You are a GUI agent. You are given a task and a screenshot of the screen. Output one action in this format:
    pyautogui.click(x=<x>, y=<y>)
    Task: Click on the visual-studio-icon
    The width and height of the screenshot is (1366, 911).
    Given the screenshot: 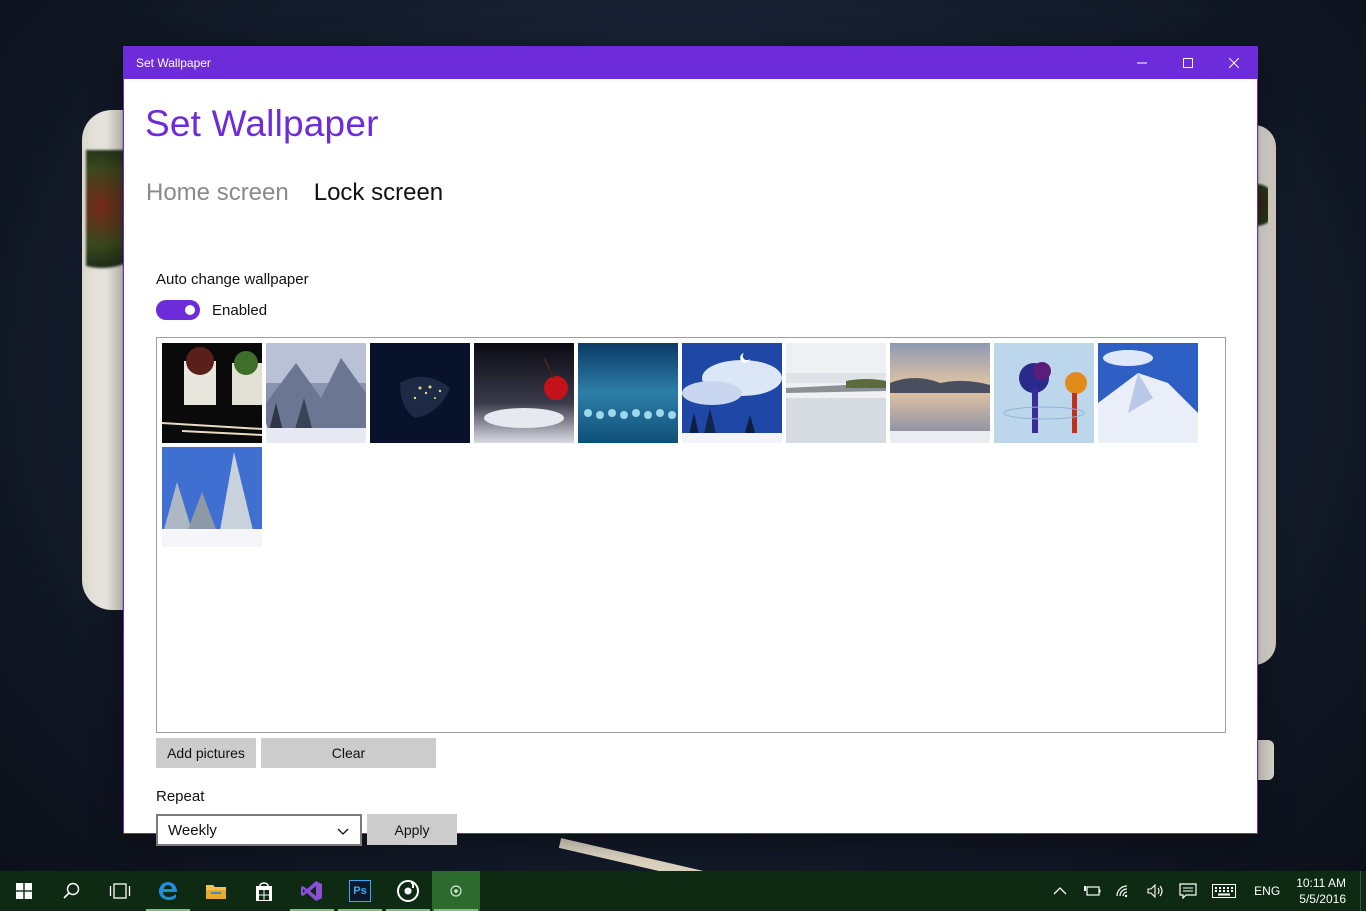 What is the action you would take?
    pyautogui.click(x=311, y=891)
    